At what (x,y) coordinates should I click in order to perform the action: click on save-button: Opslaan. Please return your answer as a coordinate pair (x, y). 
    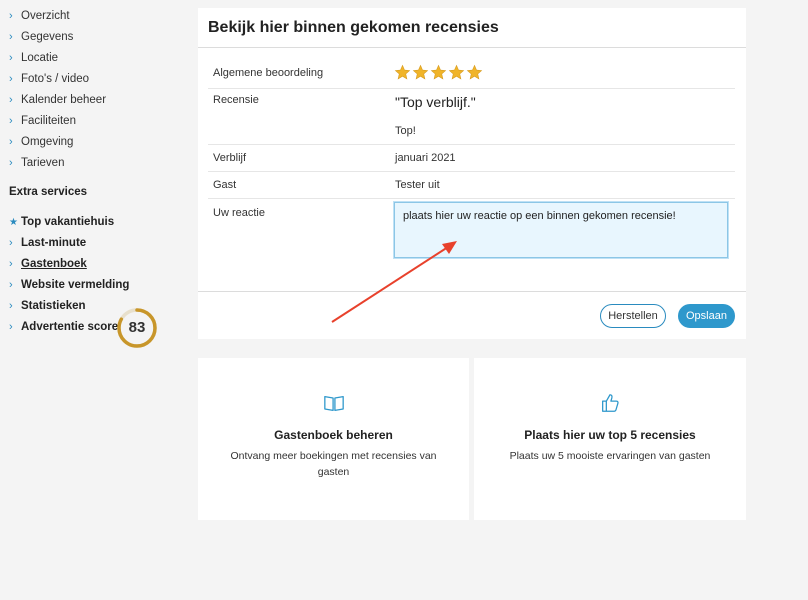
    Looking at the image, I should click on (706, 316).